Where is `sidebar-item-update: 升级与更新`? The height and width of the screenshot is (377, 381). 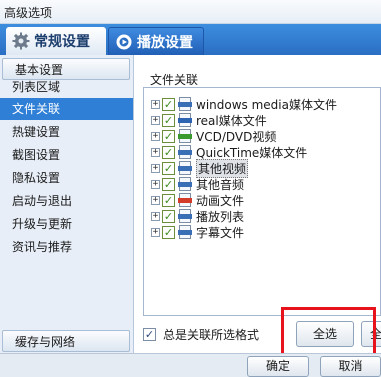 sidebar-item-update: 升级与更新 is located at coordinates (66, 224).